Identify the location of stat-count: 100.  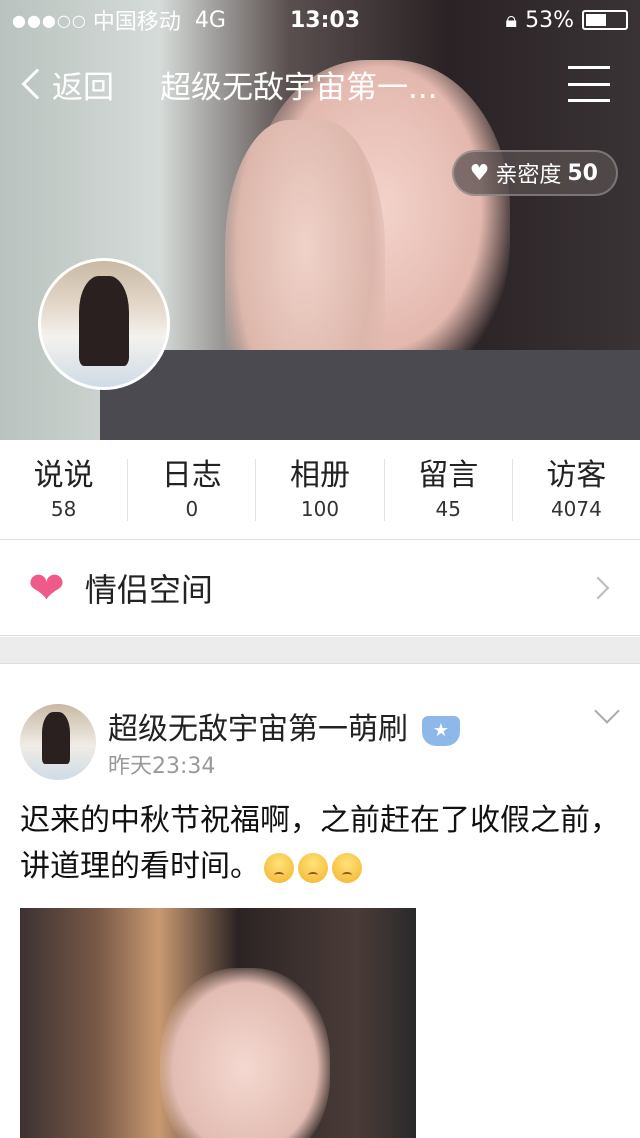
(320, 508).